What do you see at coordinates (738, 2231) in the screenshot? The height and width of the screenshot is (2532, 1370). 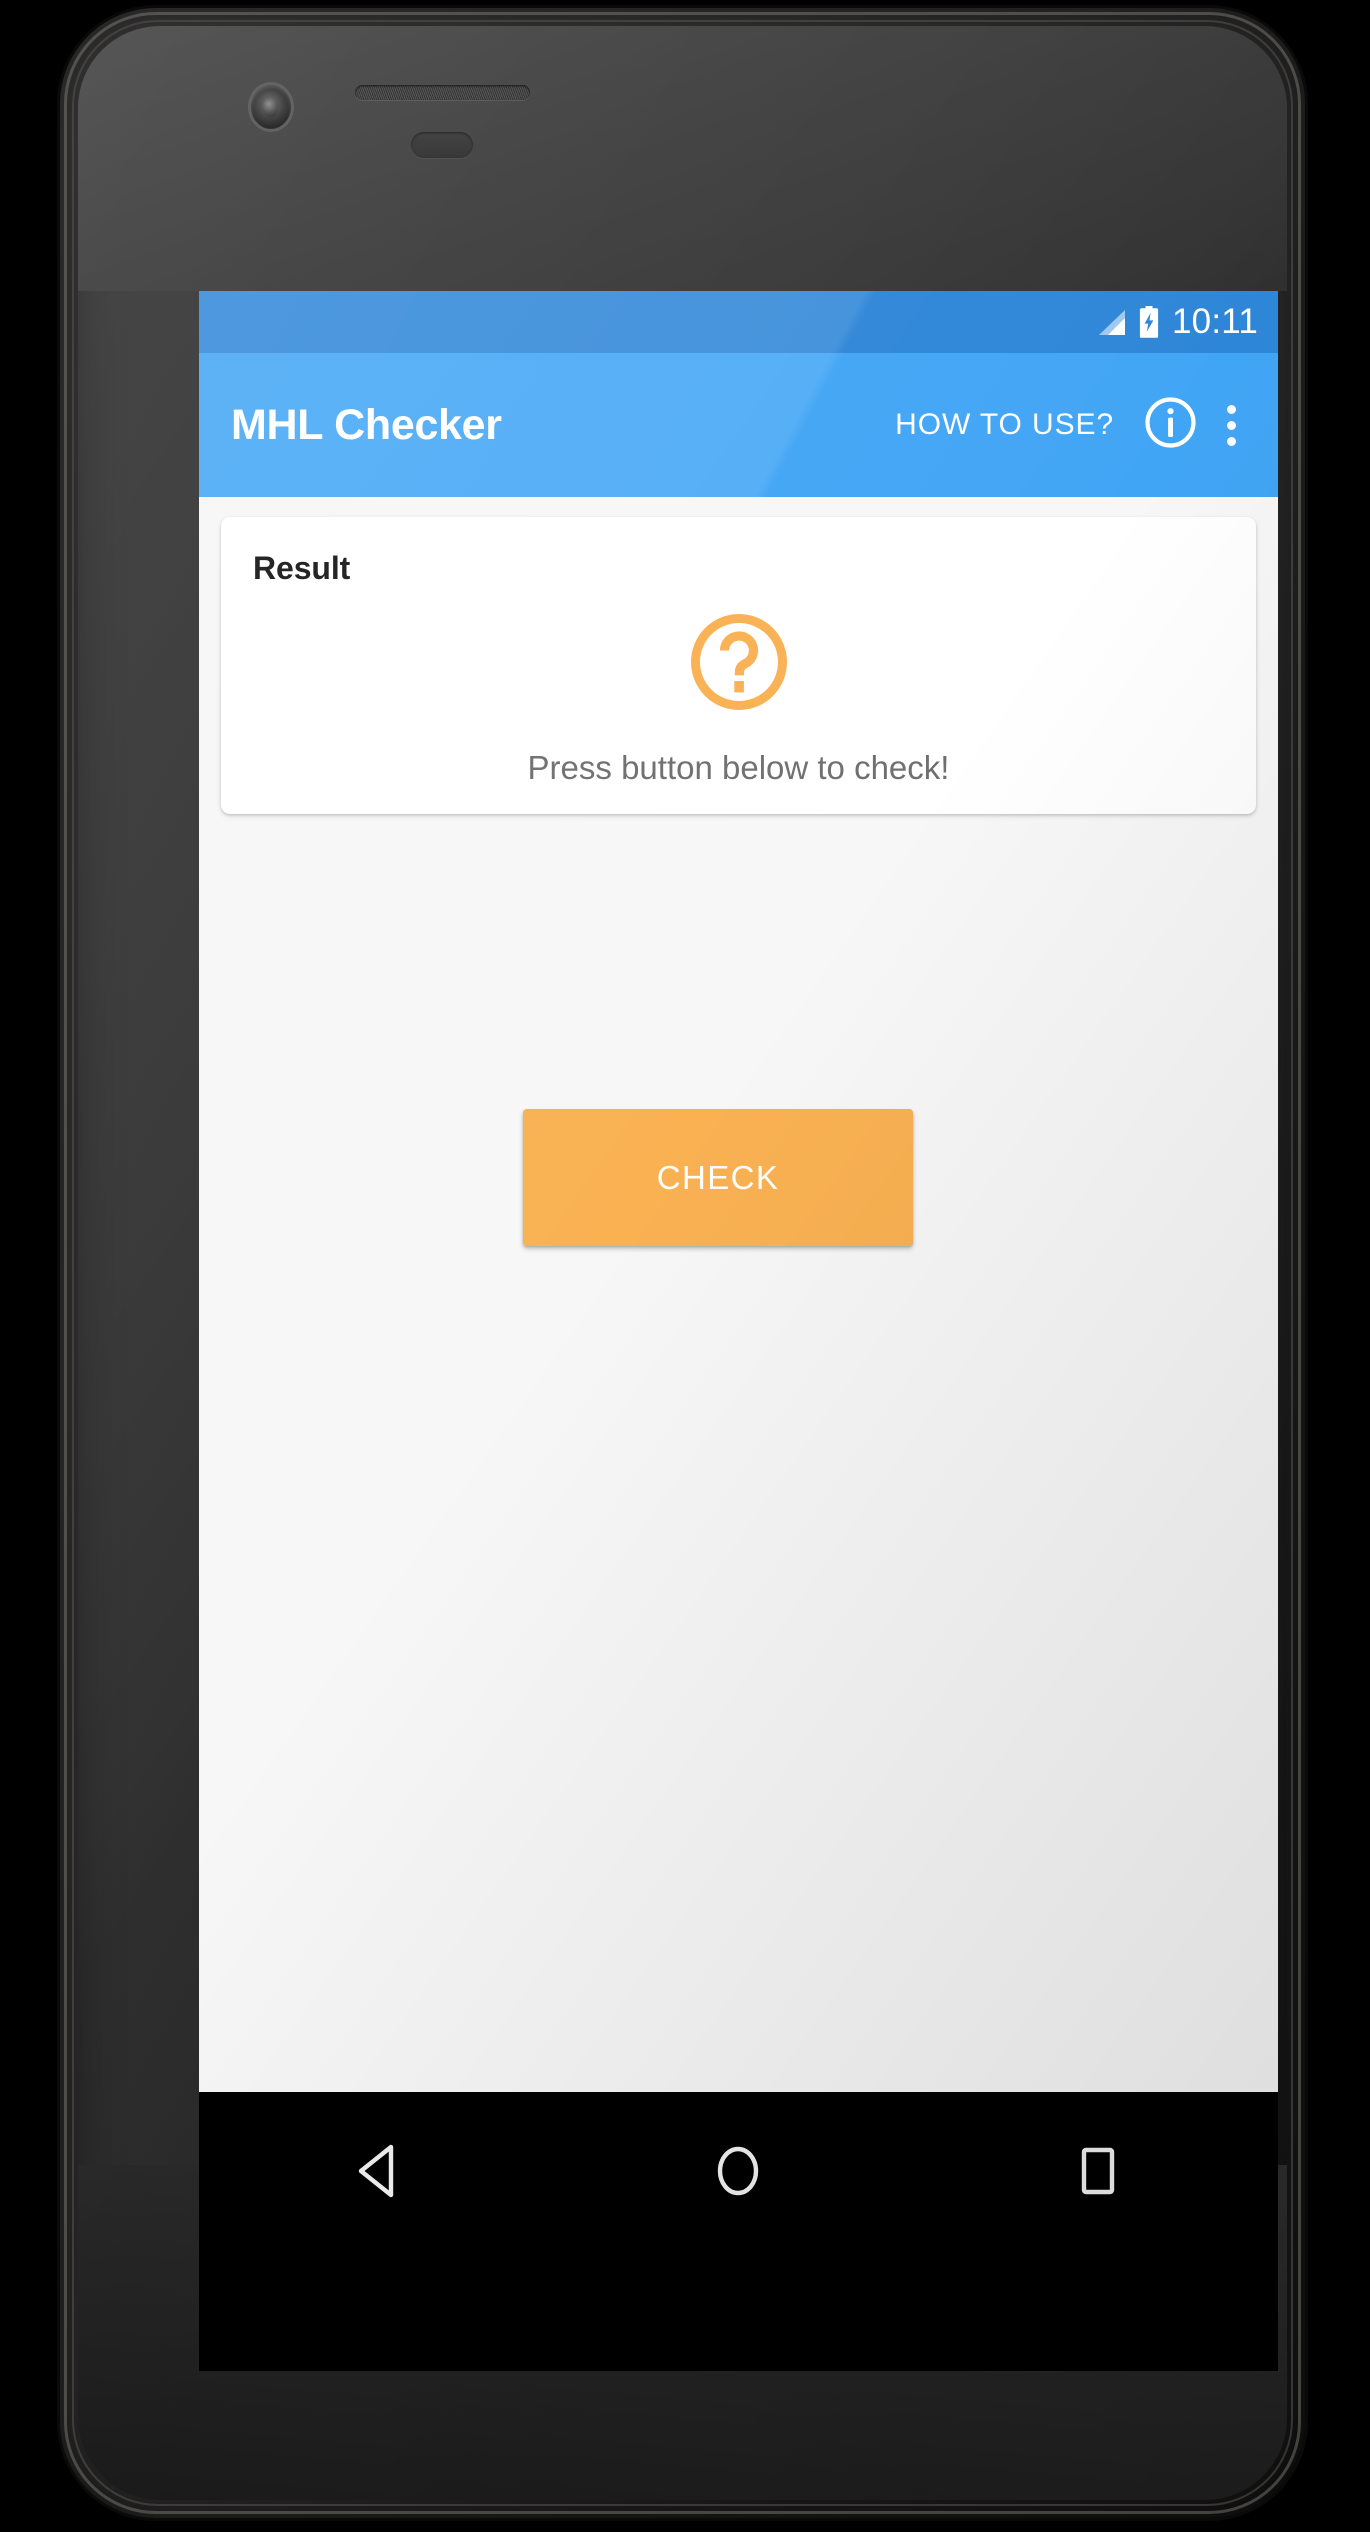 I see `navigation-bar` at bounding box center [738, 2231].